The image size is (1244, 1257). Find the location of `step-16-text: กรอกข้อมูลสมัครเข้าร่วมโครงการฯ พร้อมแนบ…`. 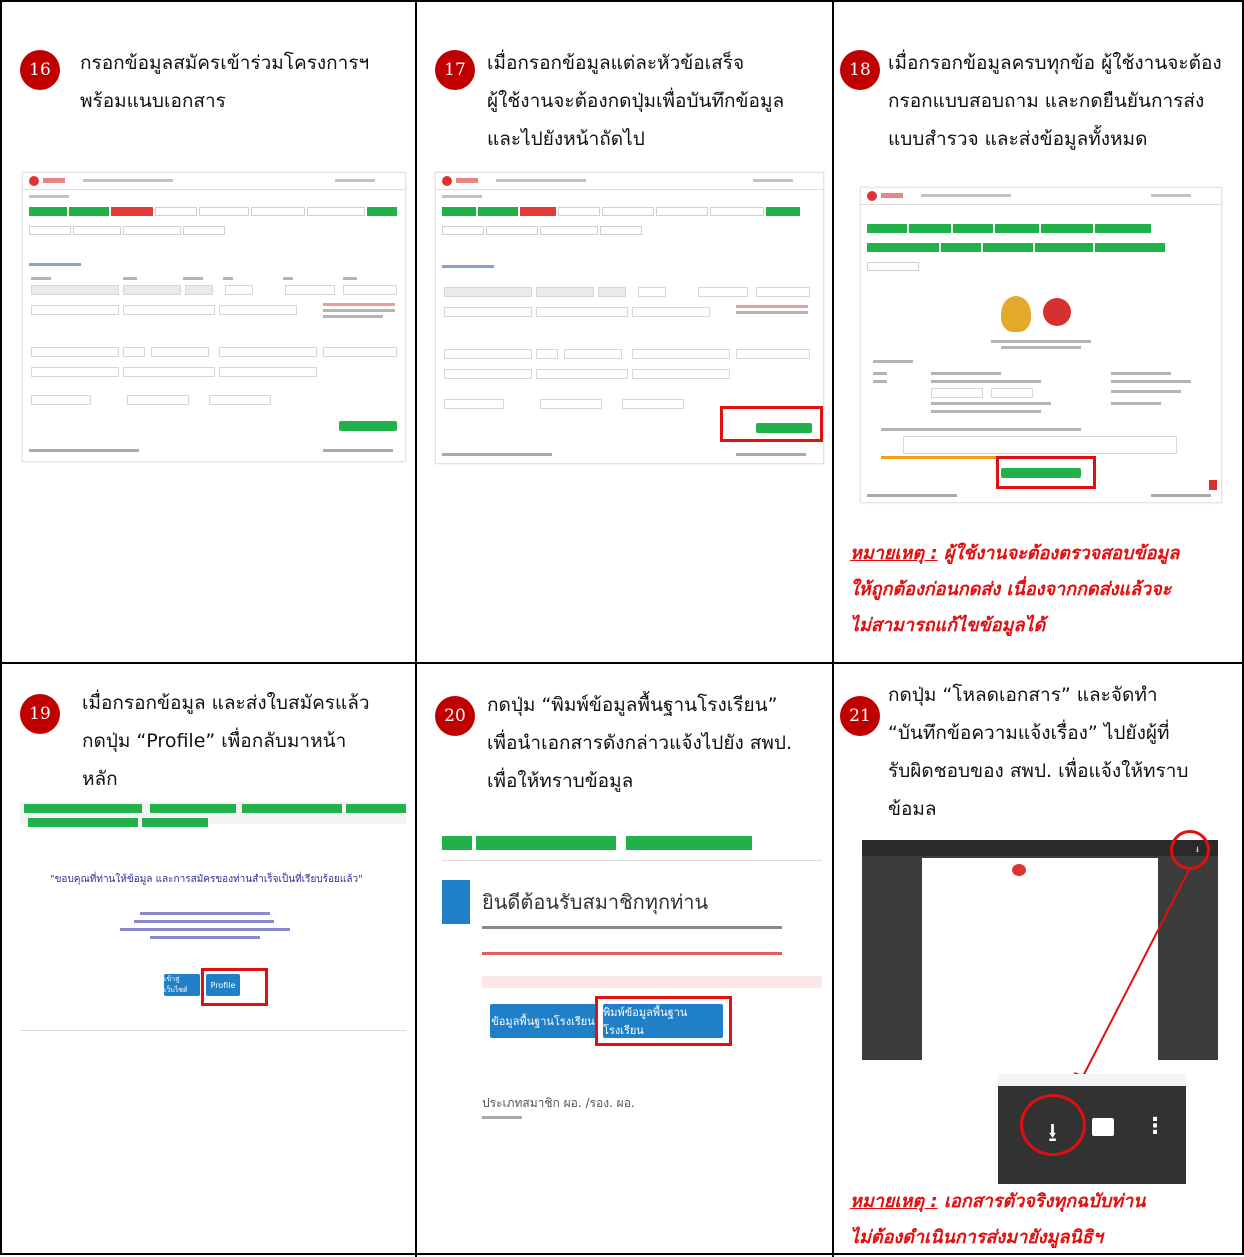

step-16-text: กรอกข้อมูลสมัครเข้าร่วมโครงการฯ พร้อมแนบ… is located at coordinates (225, 82).